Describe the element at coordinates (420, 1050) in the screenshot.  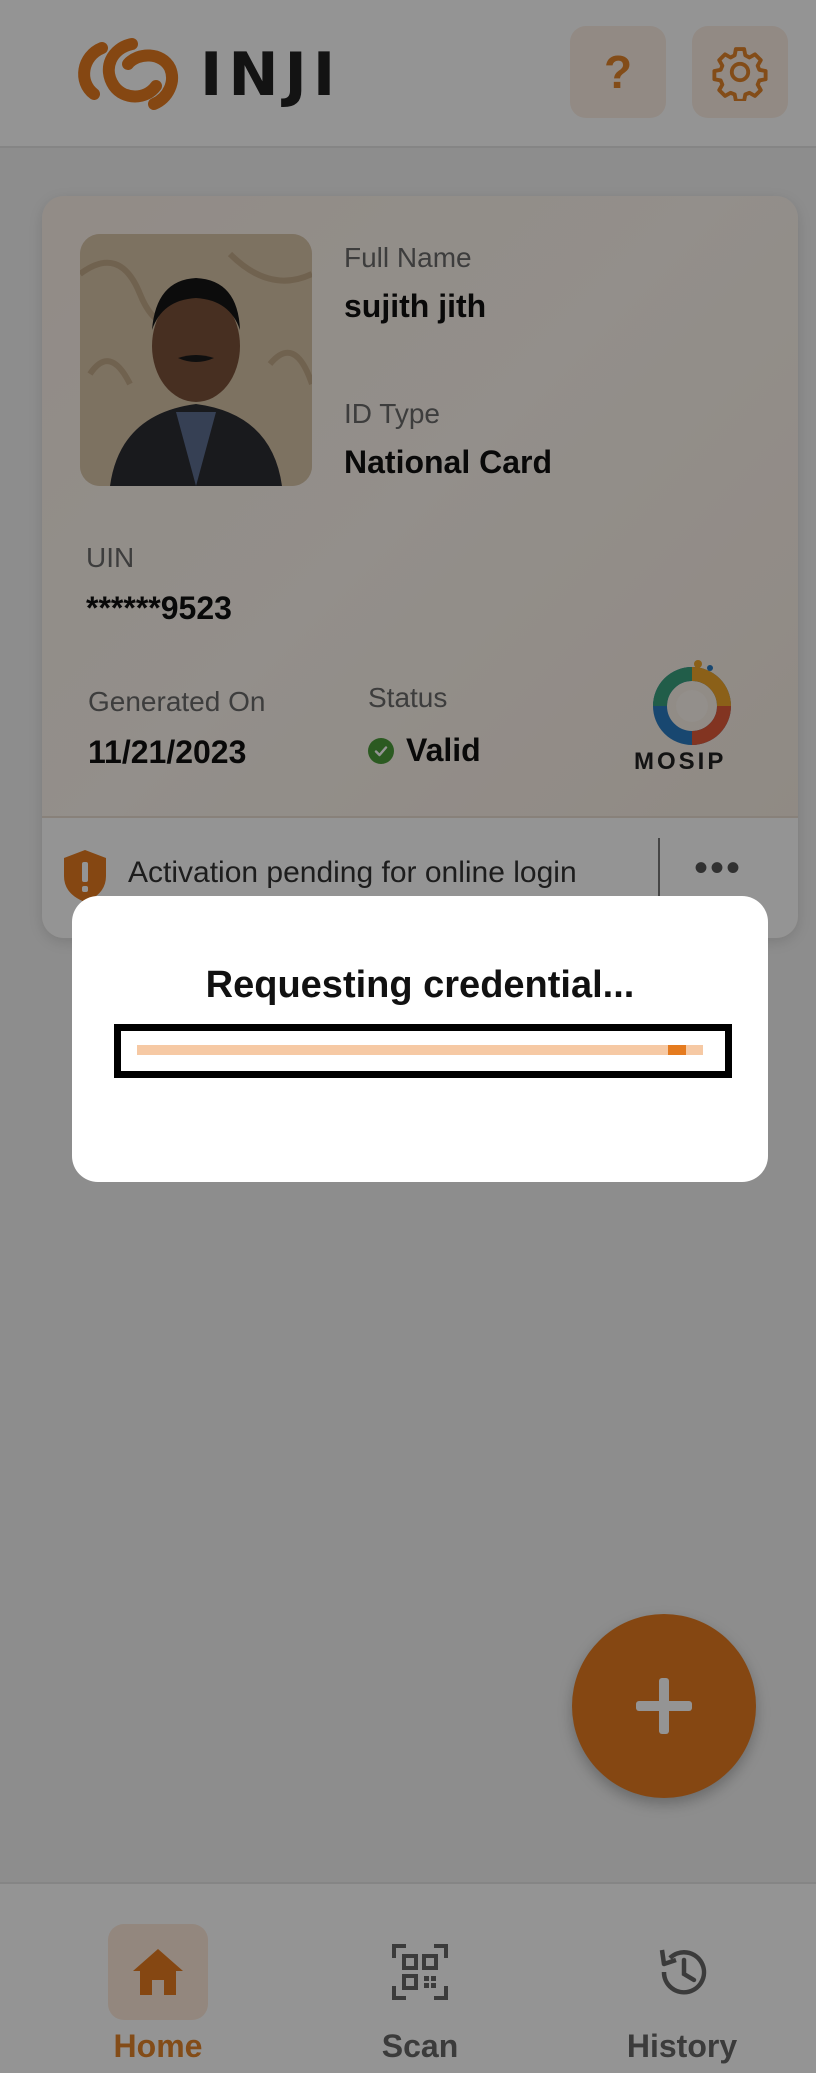
I see `progress-track` at that location.